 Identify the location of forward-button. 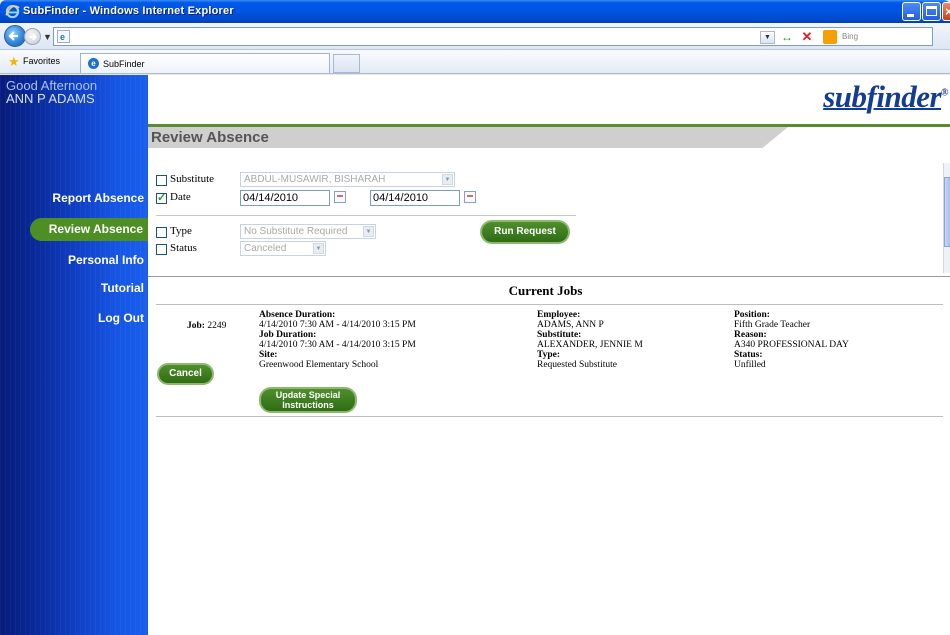
(32, 36).